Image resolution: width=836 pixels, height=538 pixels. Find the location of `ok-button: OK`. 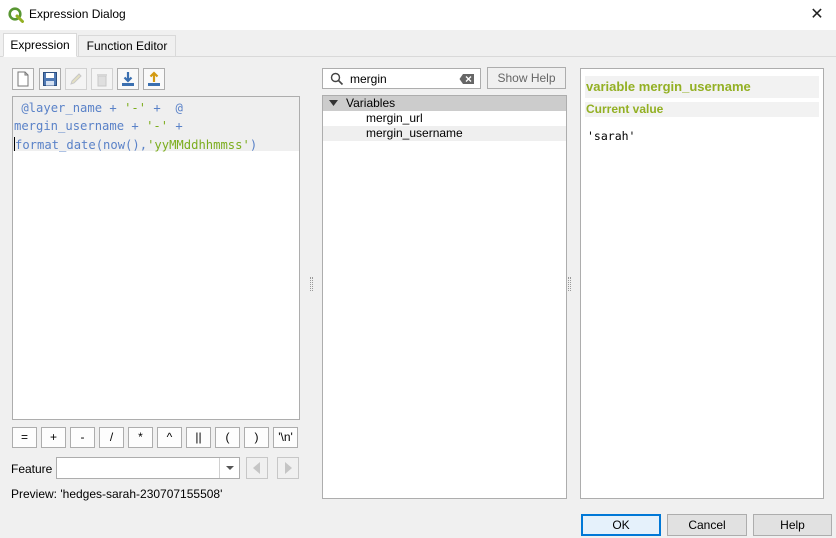

ok-button: OK is located at coordinates (621, 525).